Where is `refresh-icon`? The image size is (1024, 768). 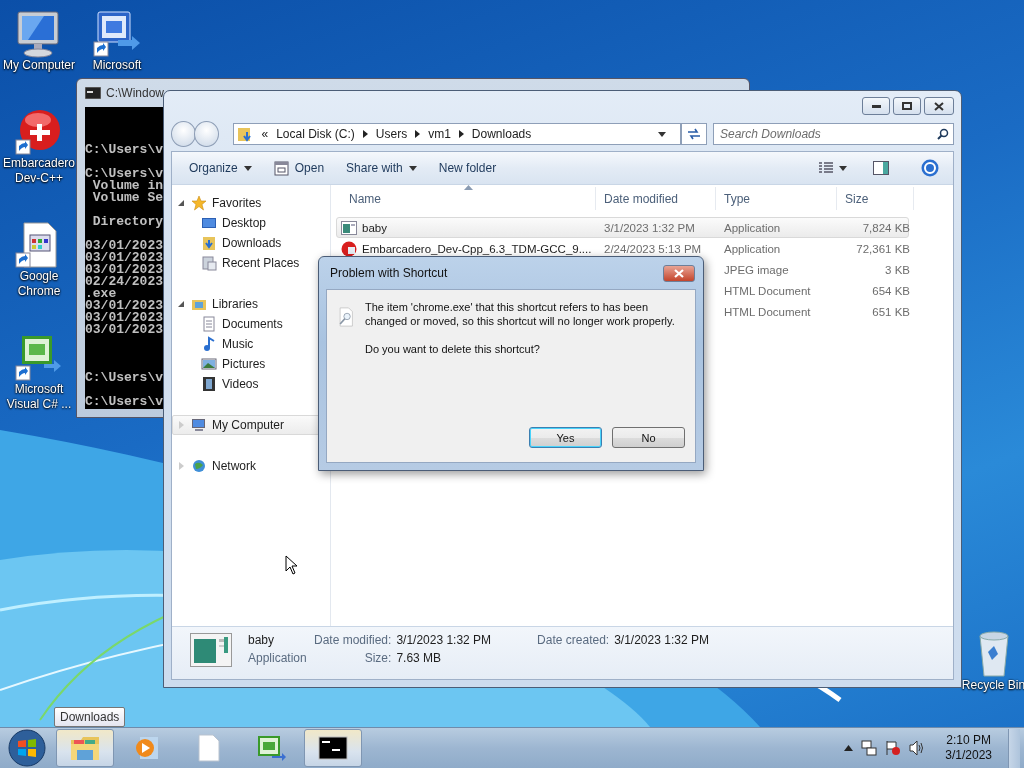 refresh-icon is located at coordinates (693, 134).